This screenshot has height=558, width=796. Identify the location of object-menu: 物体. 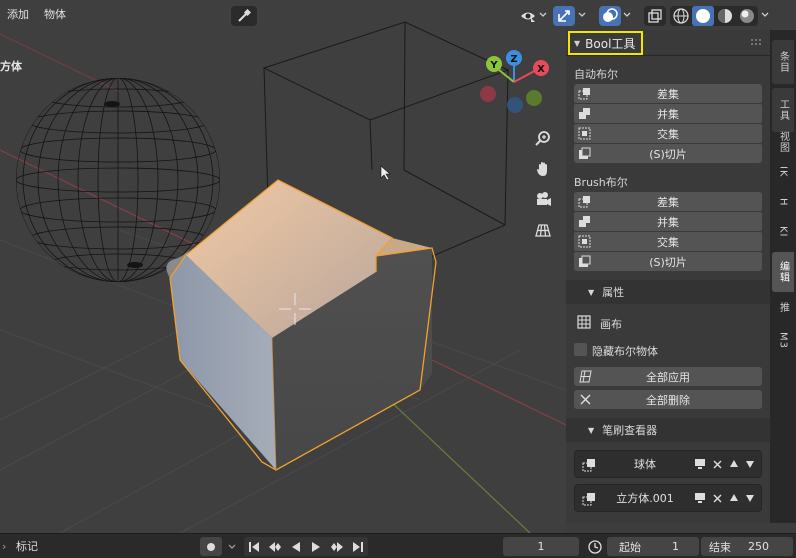
(55, 15).